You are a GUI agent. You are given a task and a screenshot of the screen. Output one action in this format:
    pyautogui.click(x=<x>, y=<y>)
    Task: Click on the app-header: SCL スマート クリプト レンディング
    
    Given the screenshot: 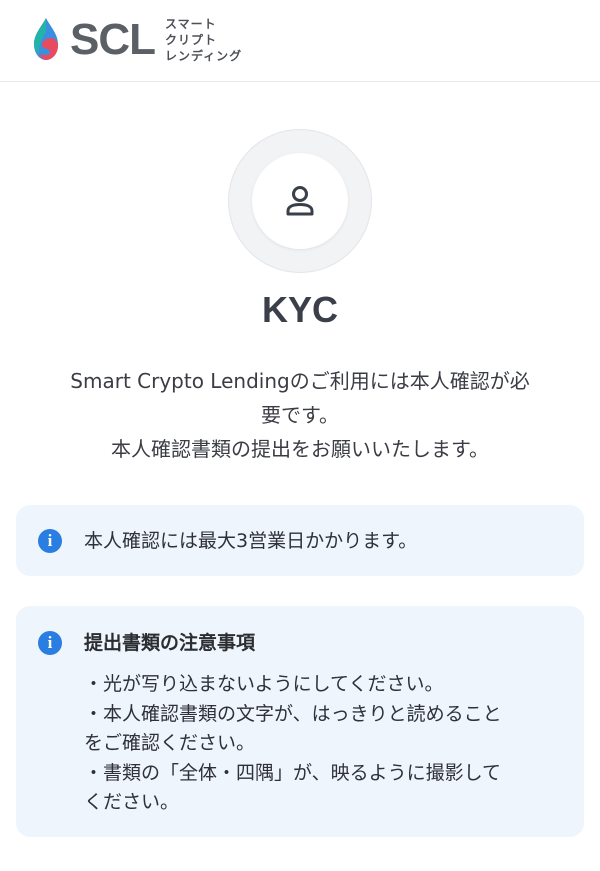 What is the action you would take?
    pyautogui.click(x=300, y=41)
    